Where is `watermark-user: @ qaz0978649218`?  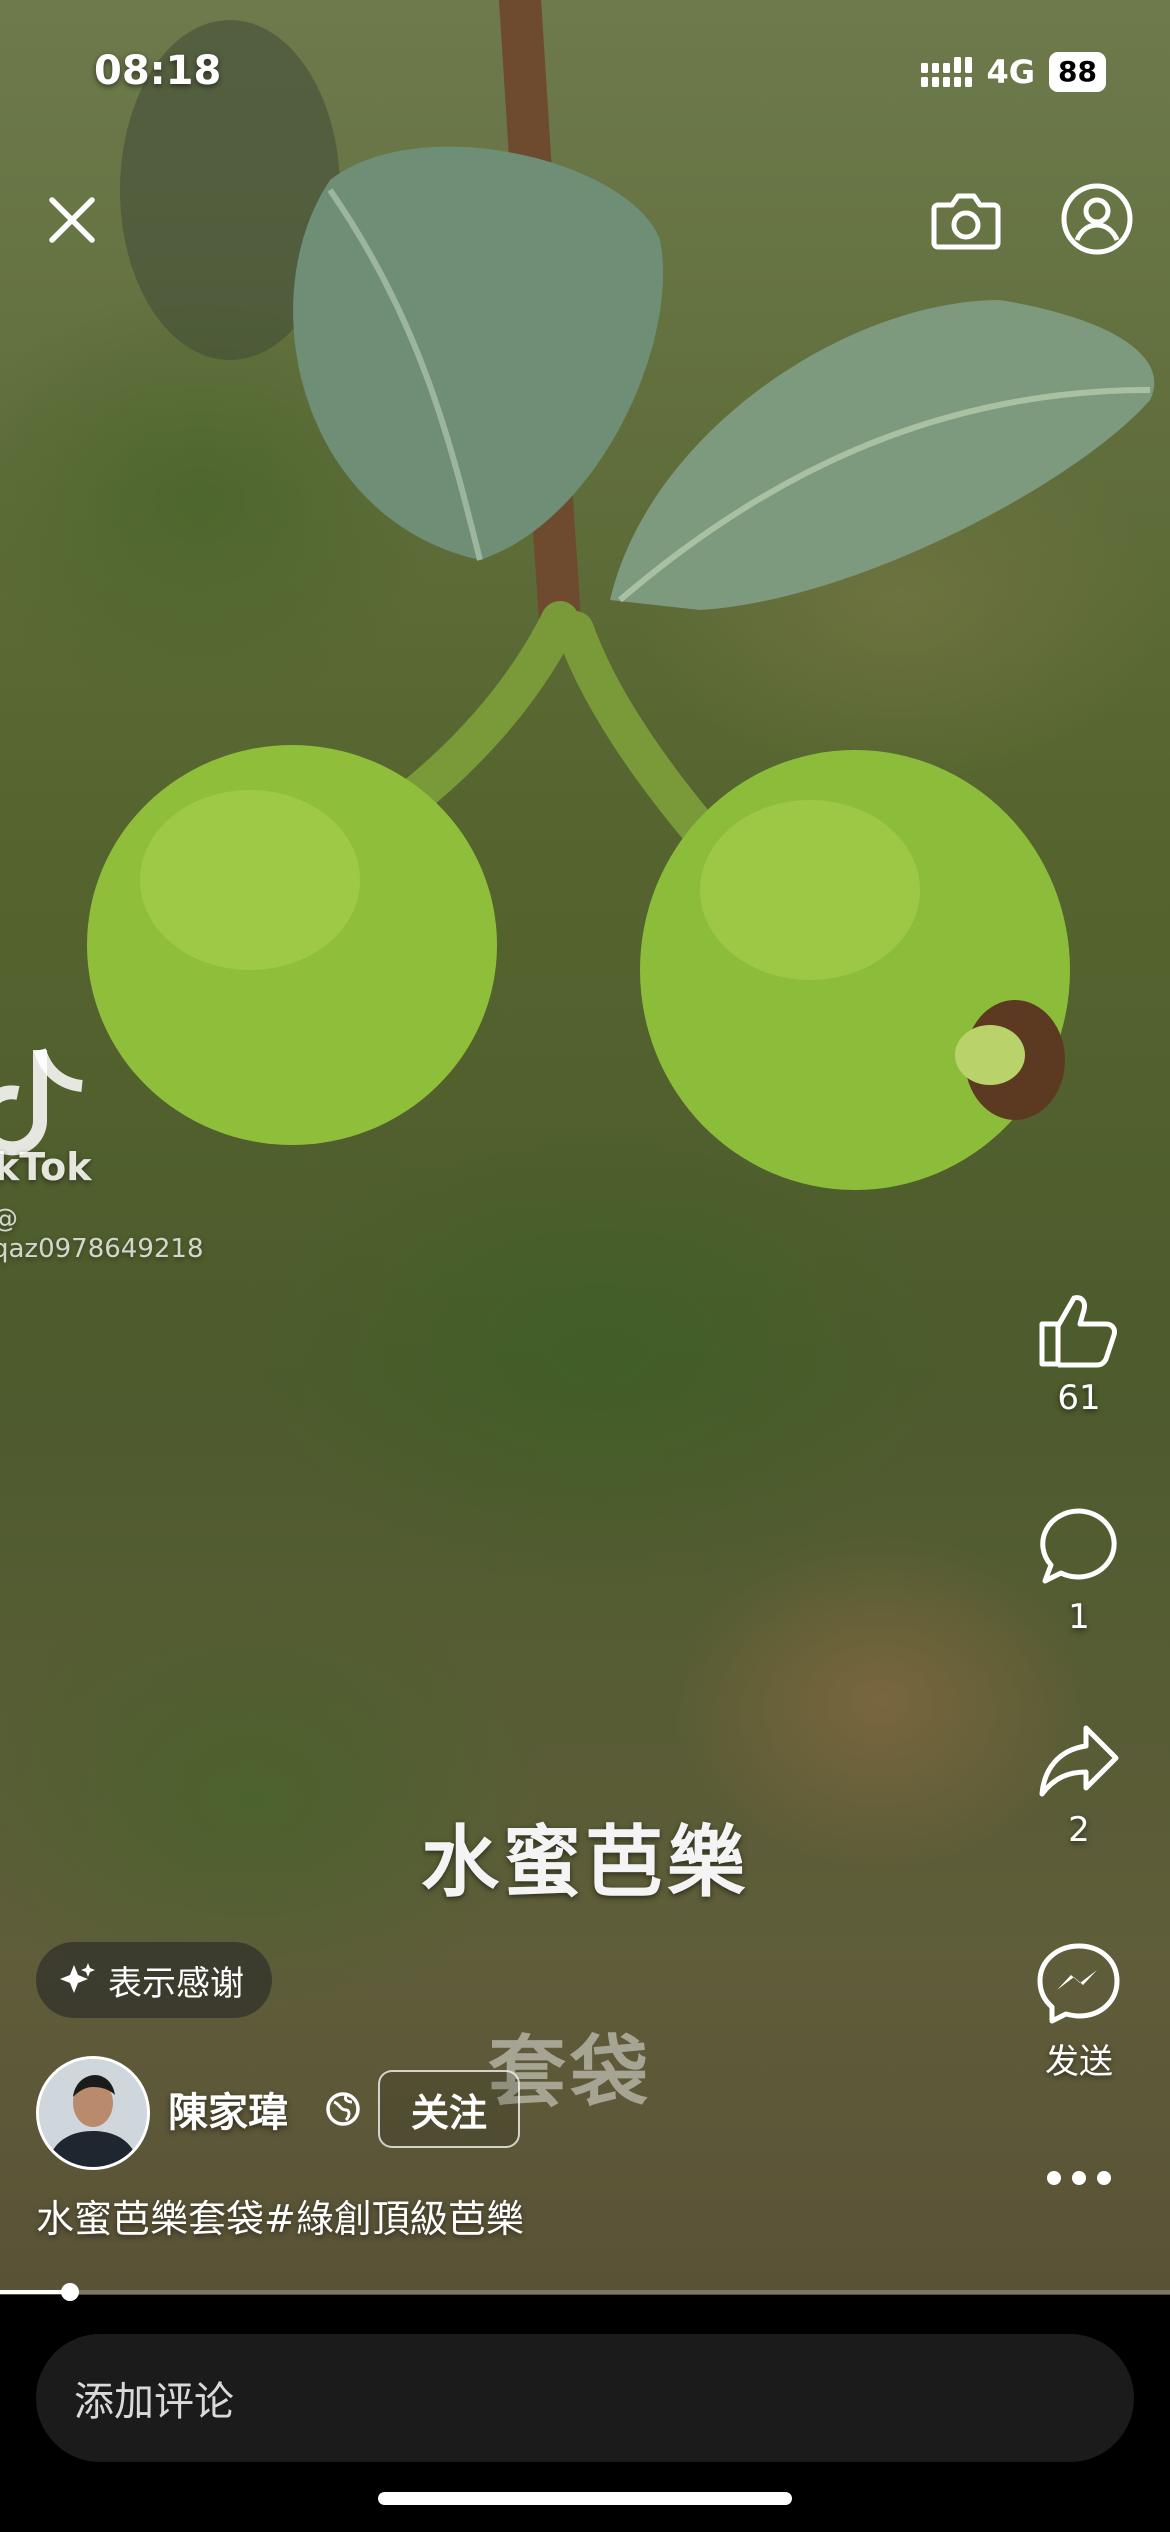
watermark-user: @ qaz0978649218 is located at coordinates (102, 1234).